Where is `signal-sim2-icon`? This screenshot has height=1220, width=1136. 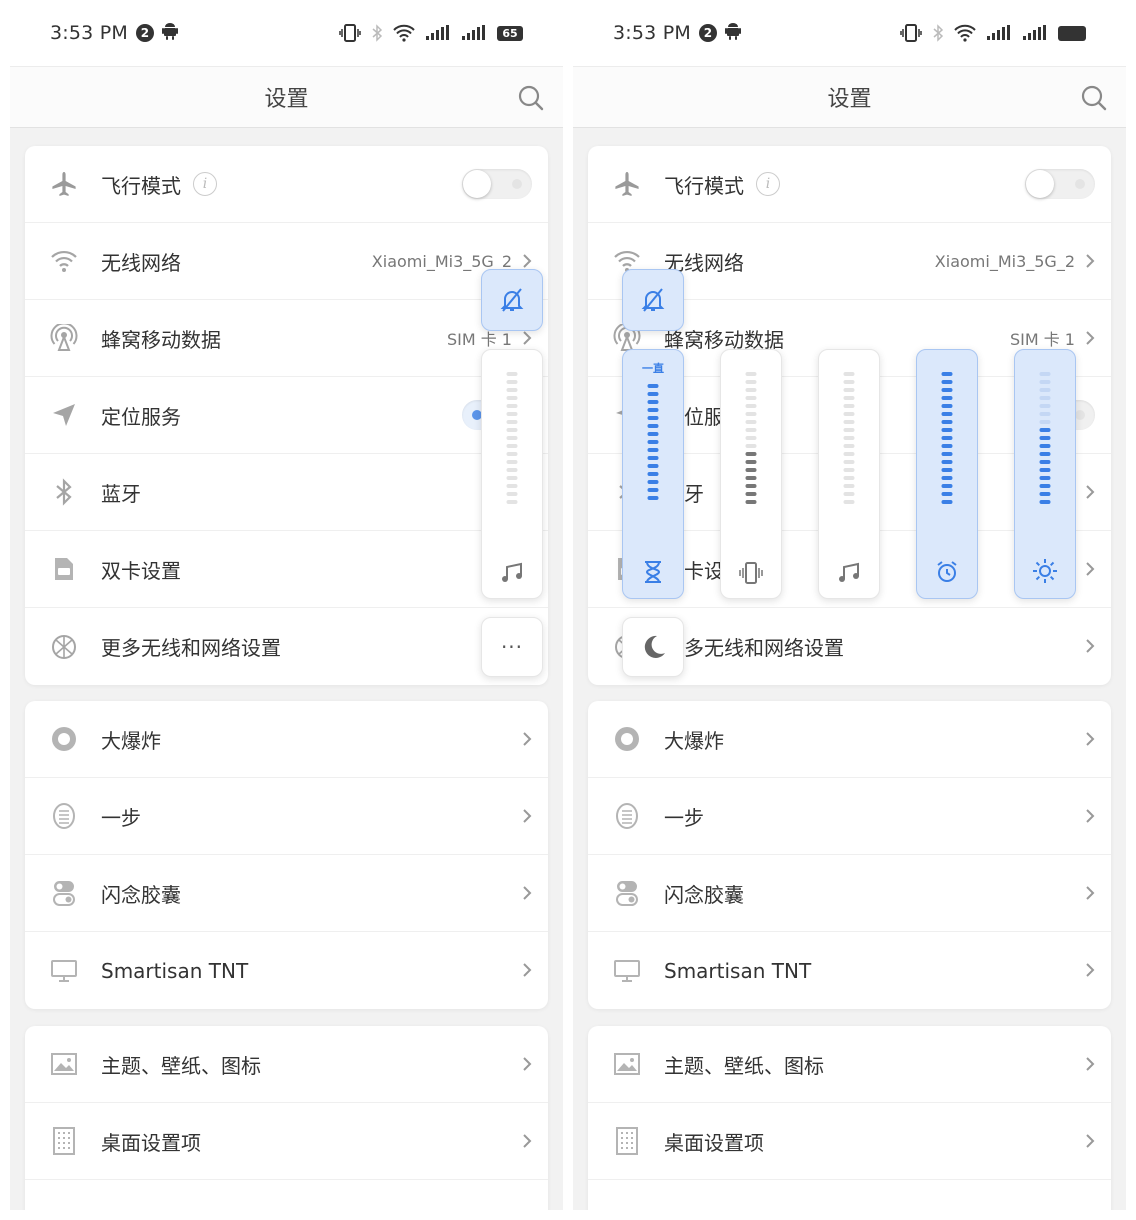 signal-sim2-icon is located at coordinates (1034, 32).